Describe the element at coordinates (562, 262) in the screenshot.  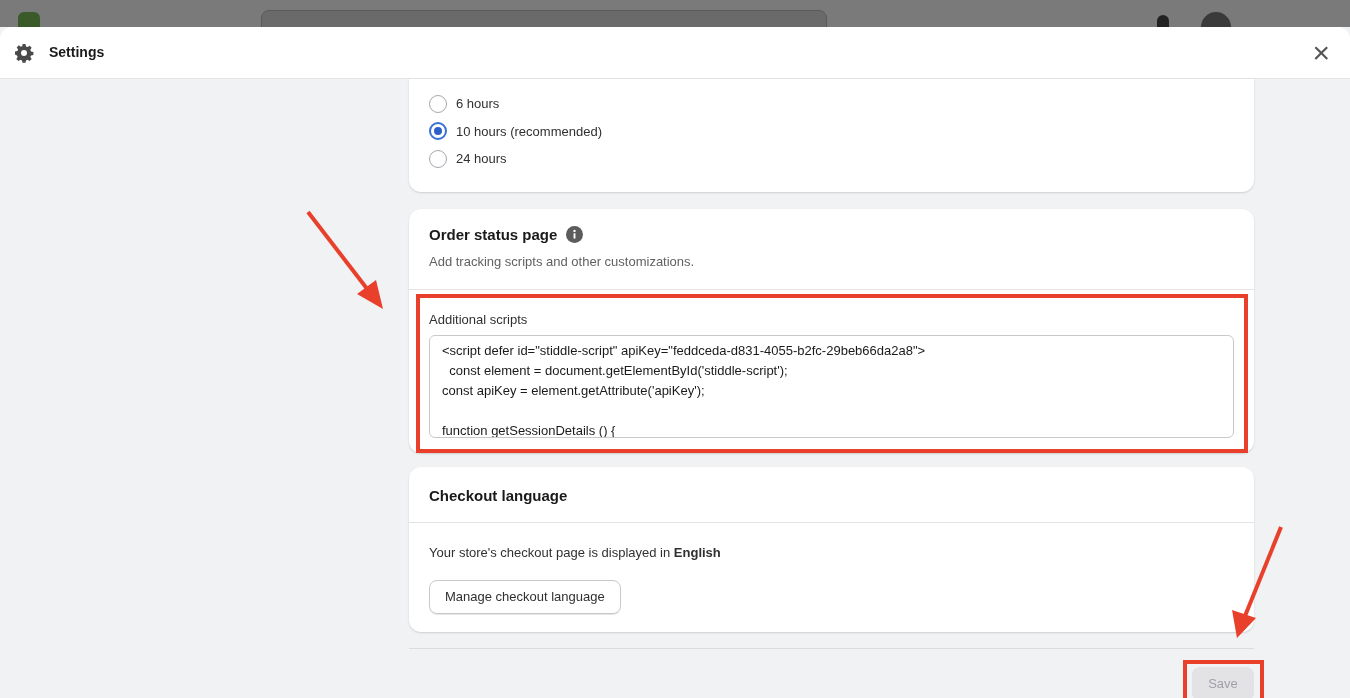
I see `section-description: Add tracking scripts and other customizations.` at that location.